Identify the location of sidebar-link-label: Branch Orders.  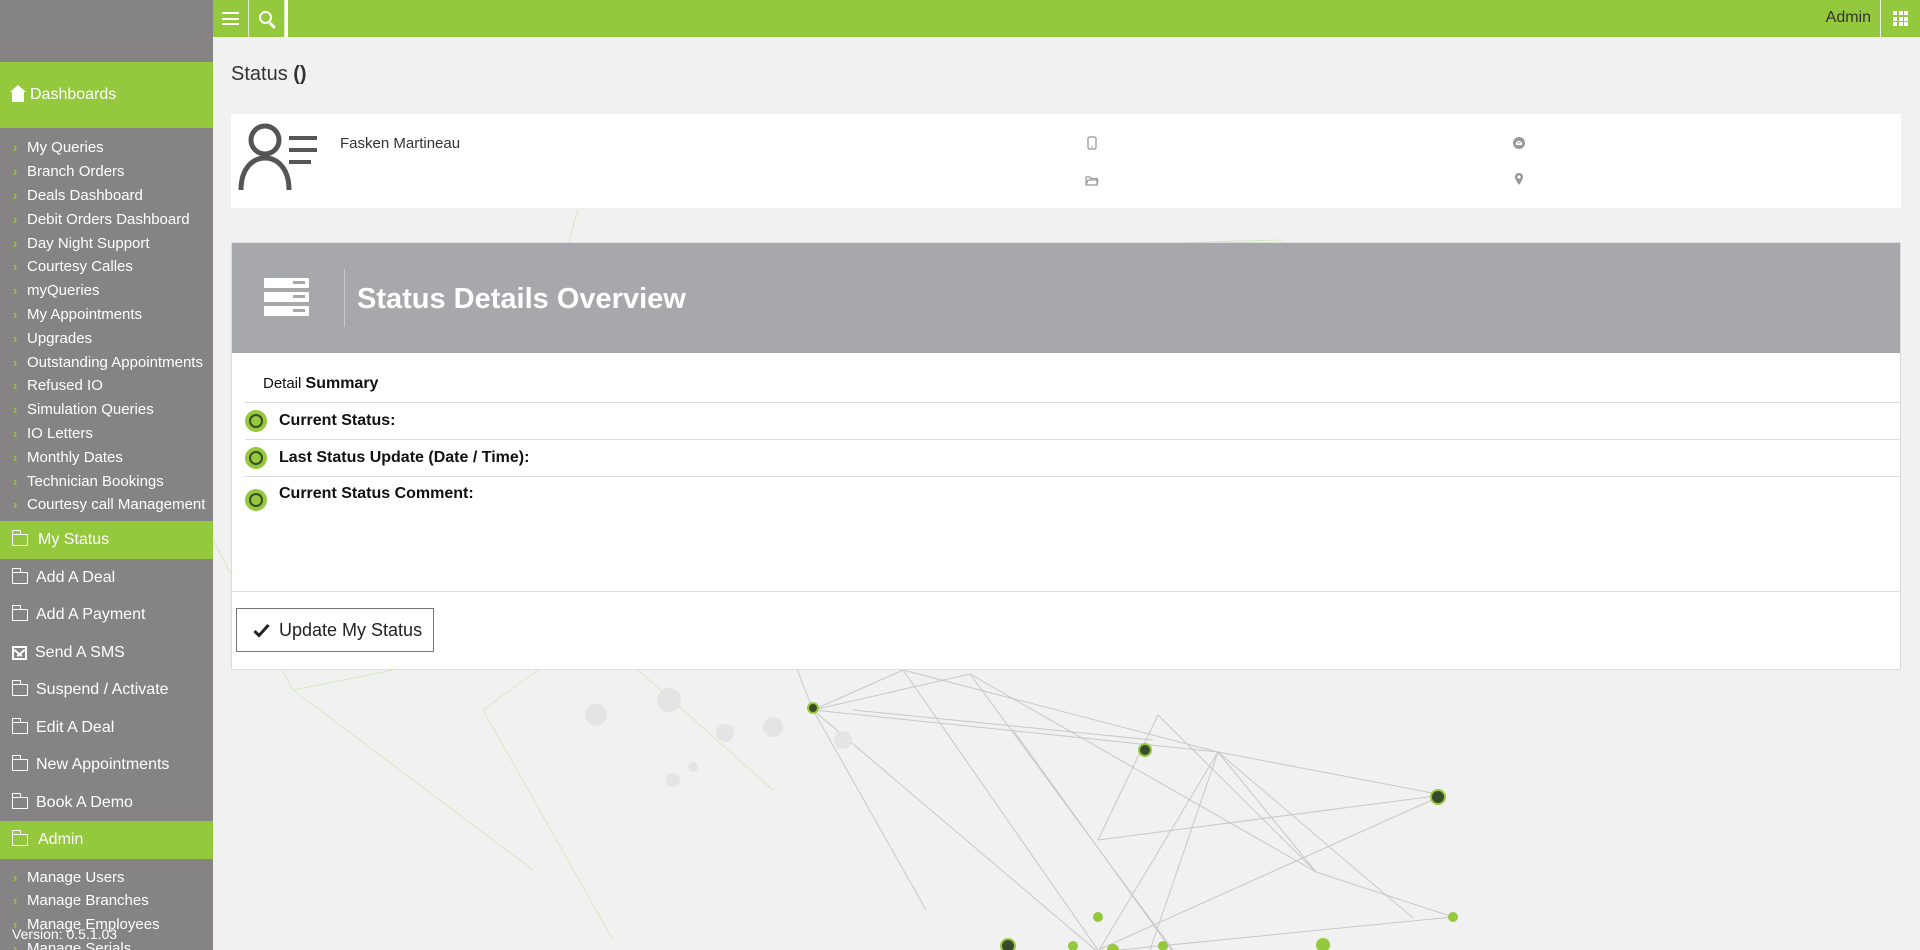
(76, 172).